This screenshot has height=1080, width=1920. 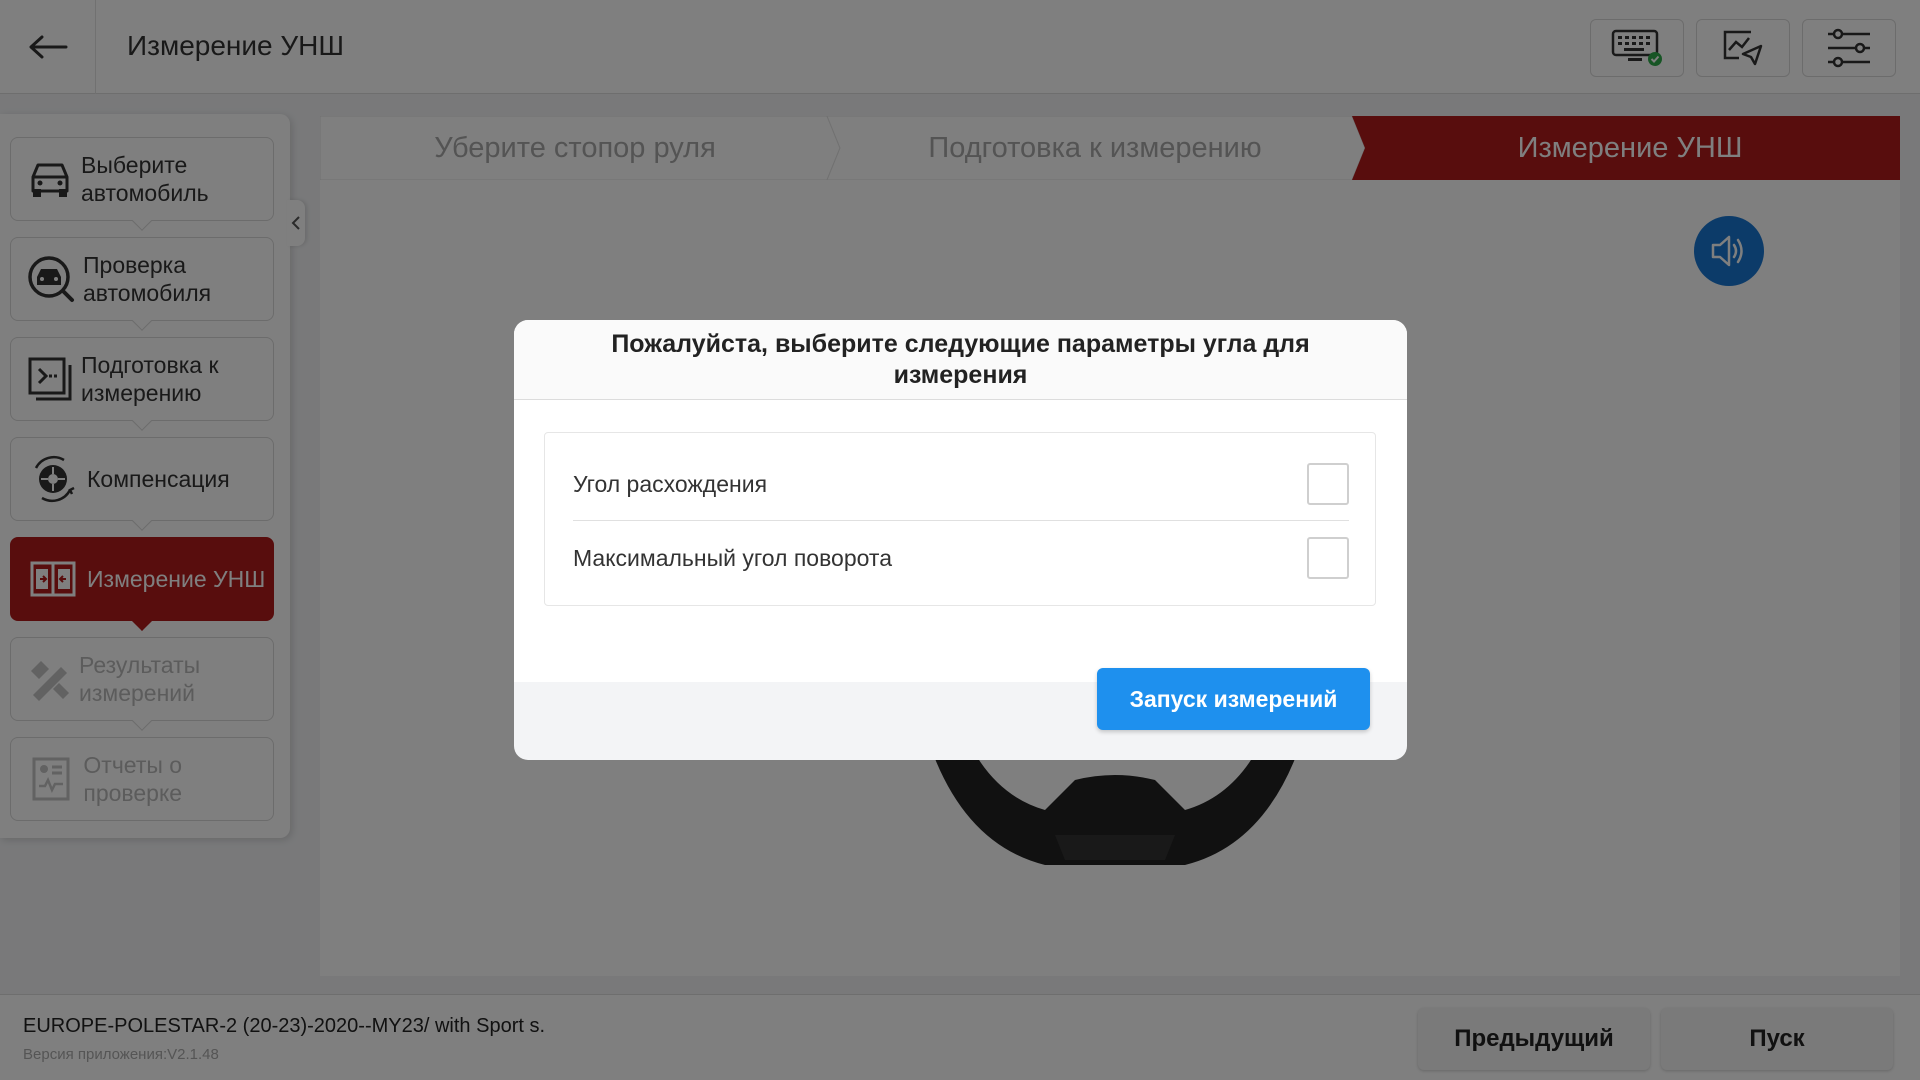 I want to click on option-label: Угол расхождения, so click(x=670, y=483).